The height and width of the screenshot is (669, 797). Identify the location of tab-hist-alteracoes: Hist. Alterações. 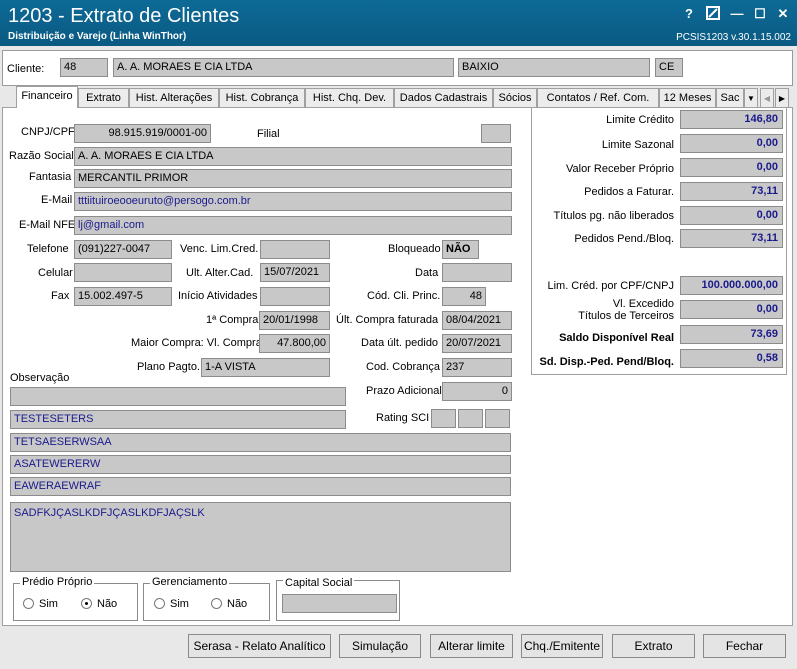
(174, 98).